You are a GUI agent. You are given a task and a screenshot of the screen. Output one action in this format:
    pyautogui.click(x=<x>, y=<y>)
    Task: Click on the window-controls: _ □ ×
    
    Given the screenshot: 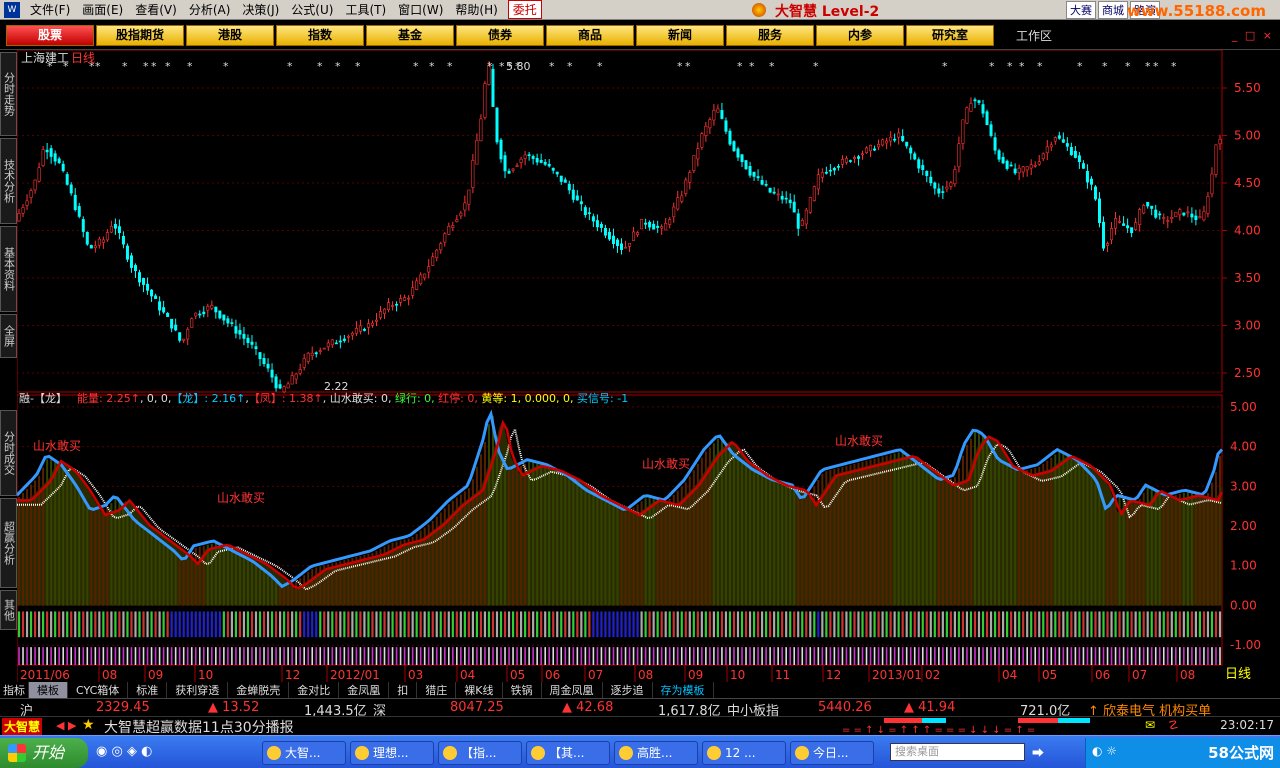 What is the action you would take?
    pyautogui.click(x=1253, y=35)
    